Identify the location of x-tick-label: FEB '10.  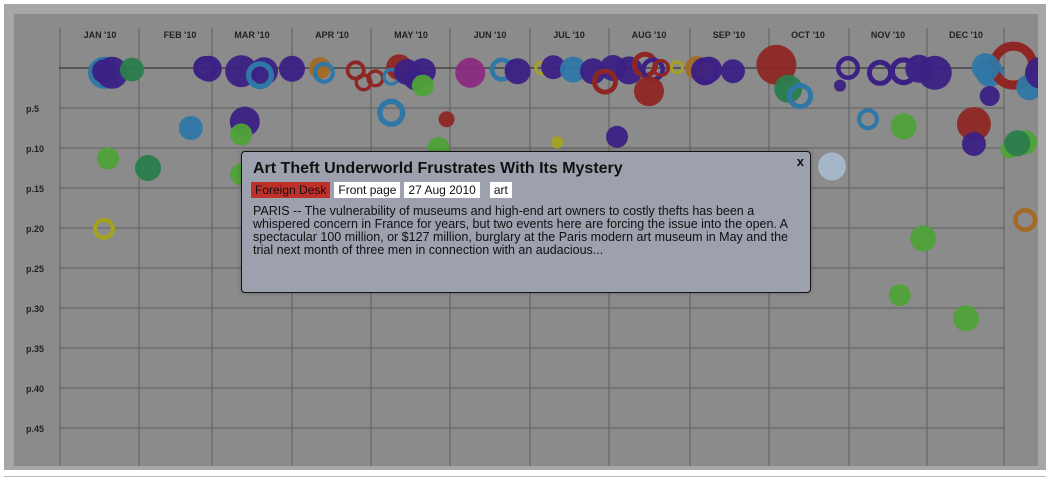
(180, 35).